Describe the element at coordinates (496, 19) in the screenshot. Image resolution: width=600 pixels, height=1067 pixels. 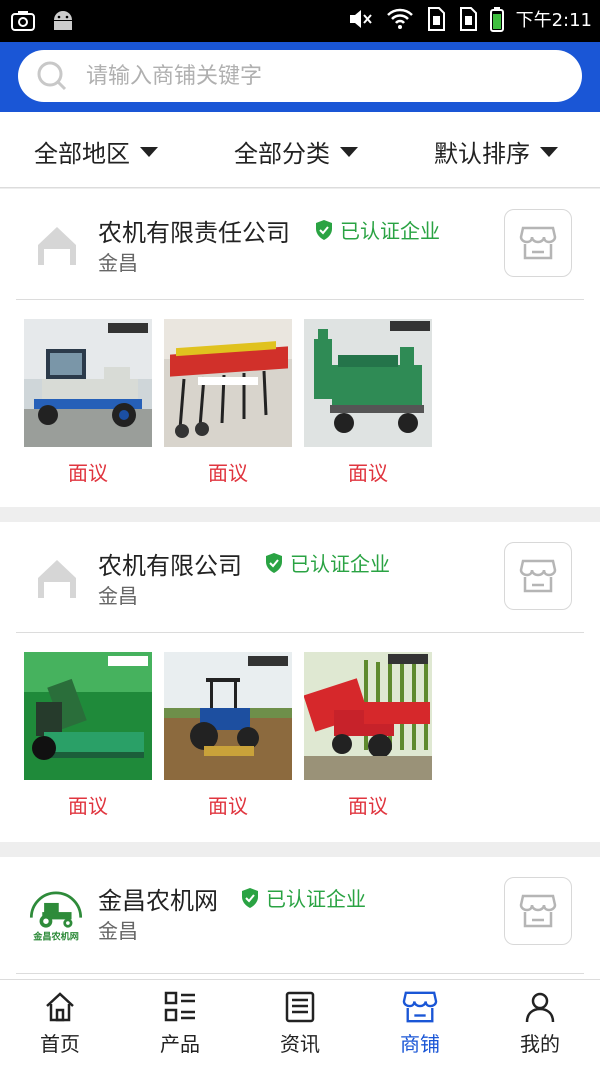
I see `battery-icon` at that location.